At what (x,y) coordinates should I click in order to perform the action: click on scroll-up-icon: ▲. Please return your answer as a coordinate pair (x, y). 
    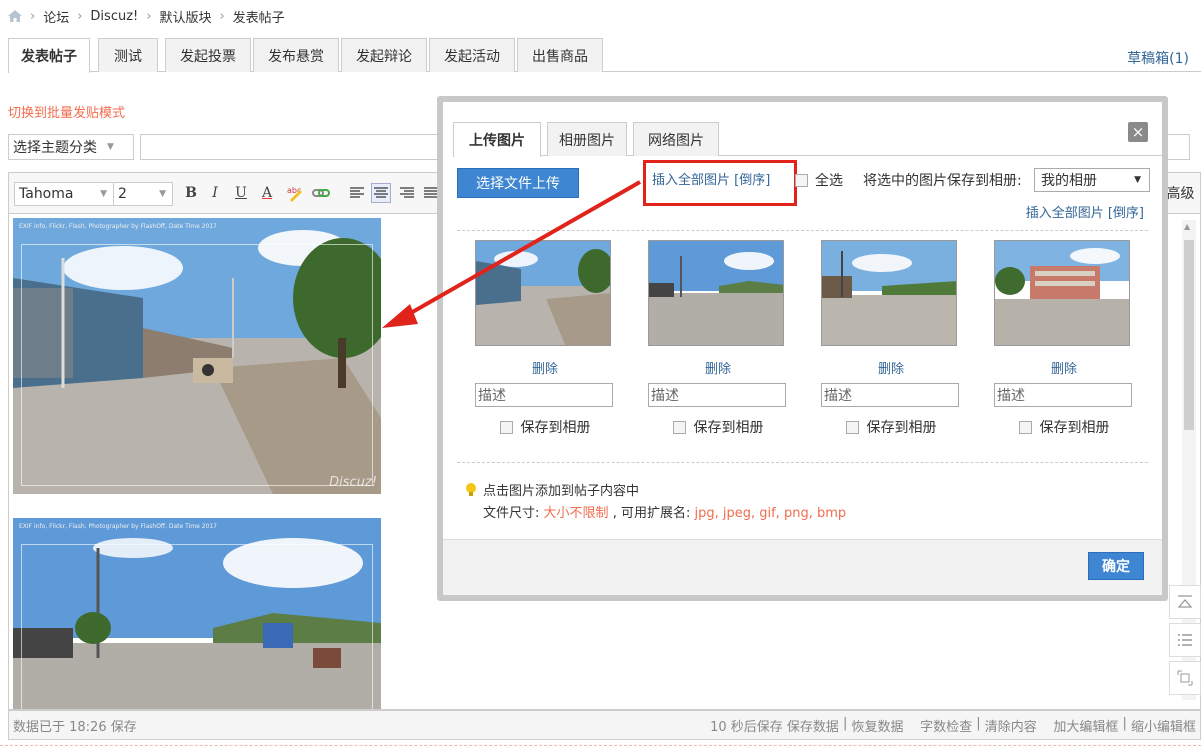
    Looking at the image, I should click on (1187, 226).